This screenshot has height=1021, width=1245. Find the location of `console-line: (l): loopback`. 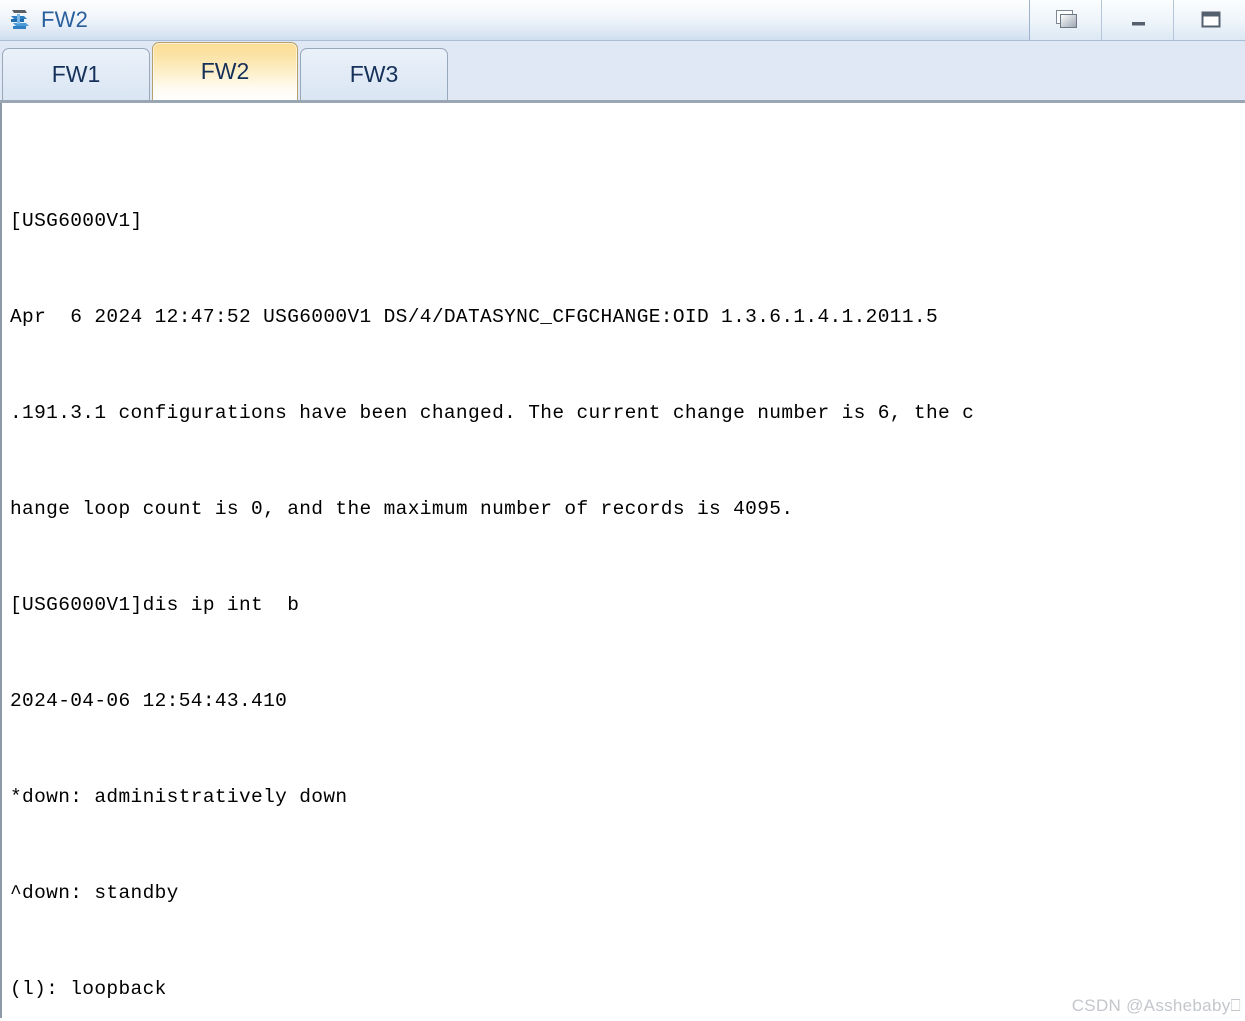

console-line: (l): loopback is located at coordinates (88, 989).